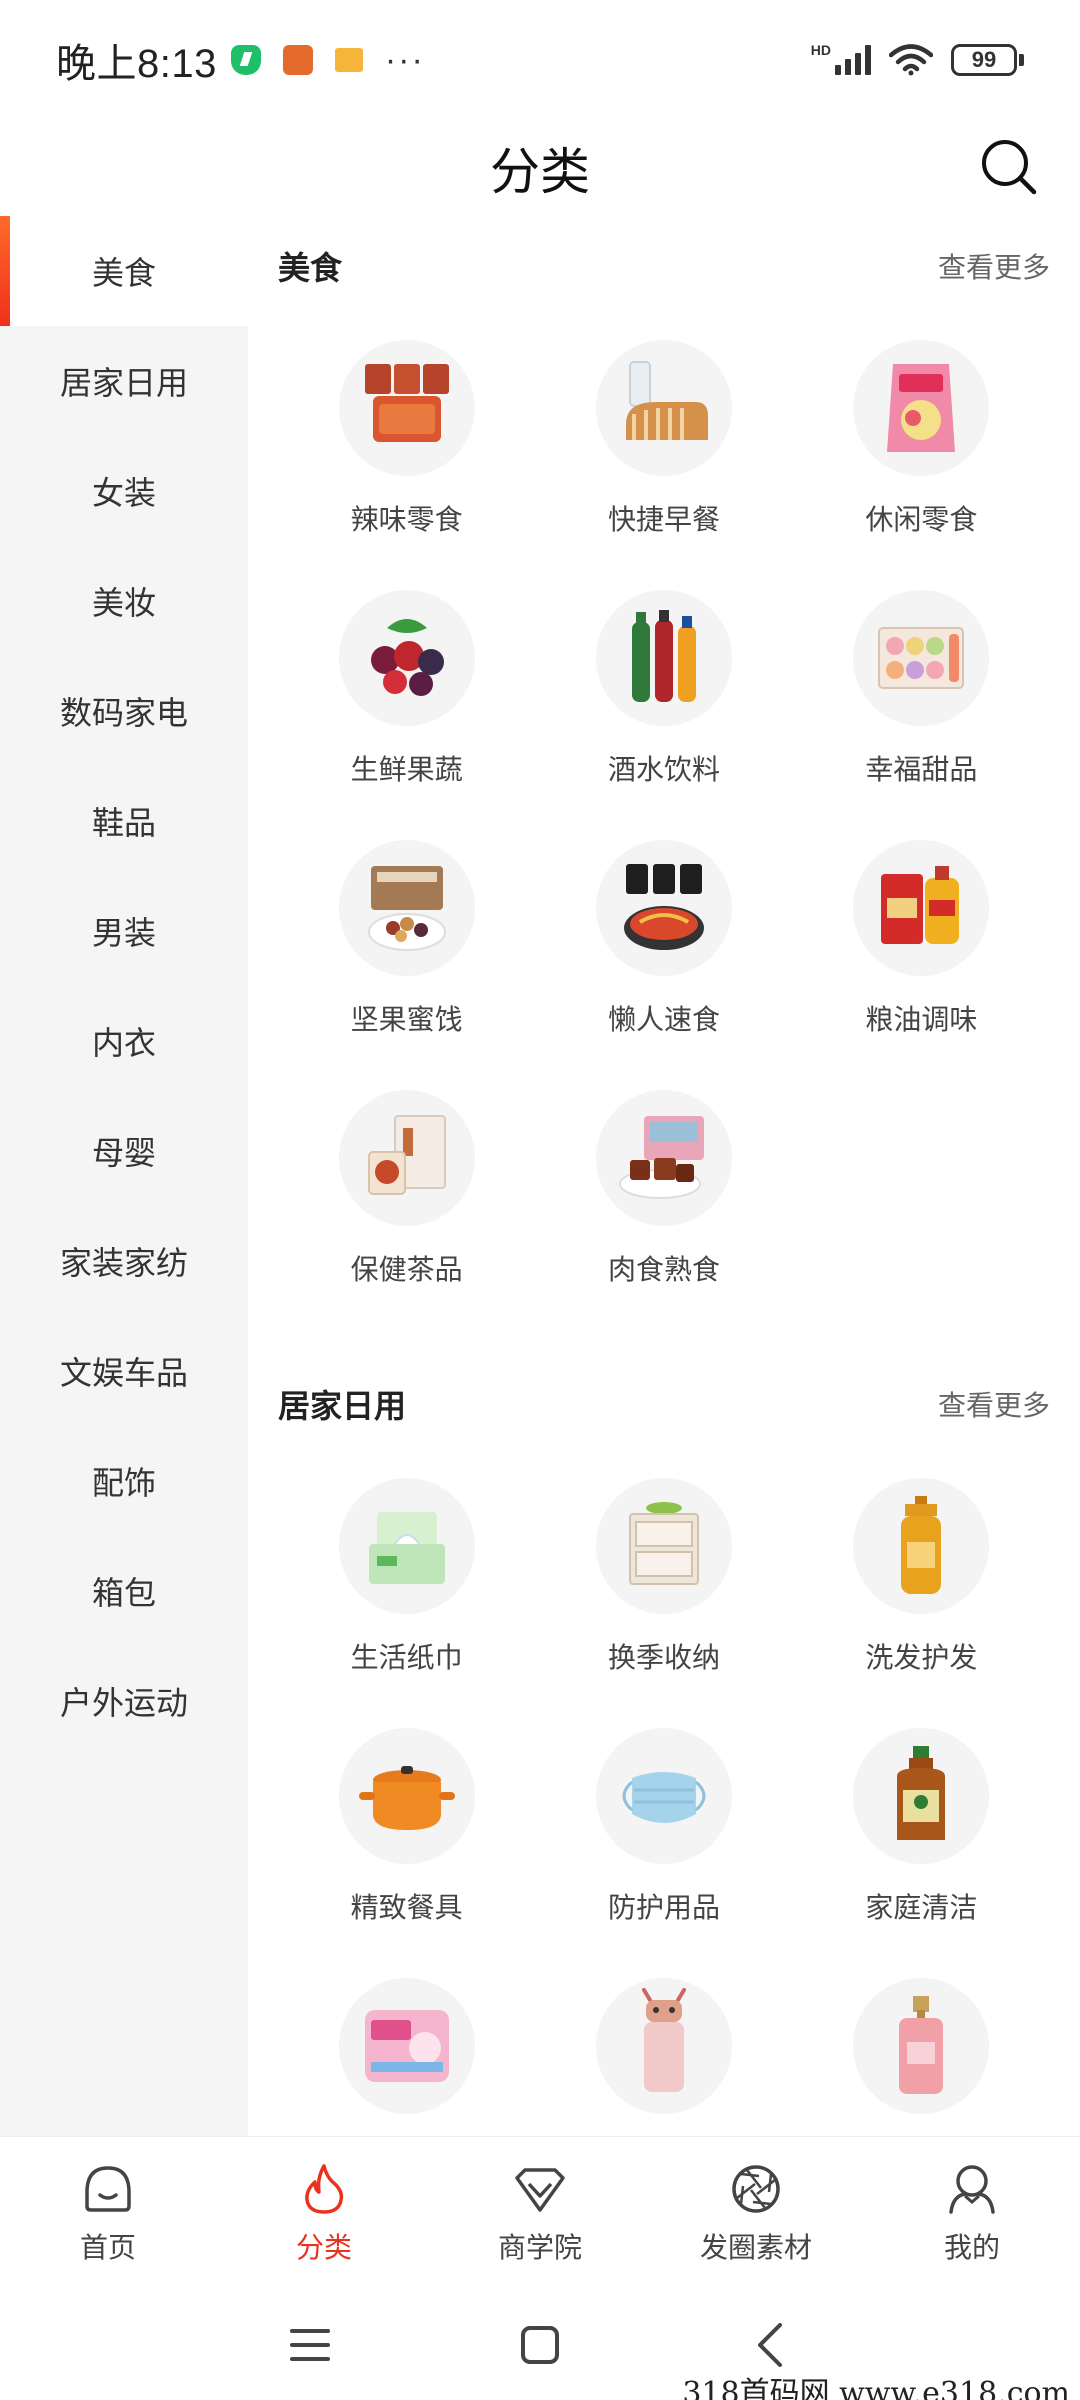  Describe the element at coordinates (756, 2213) in the screenshot. I see `nav-materials: 发圈素材` at that location.